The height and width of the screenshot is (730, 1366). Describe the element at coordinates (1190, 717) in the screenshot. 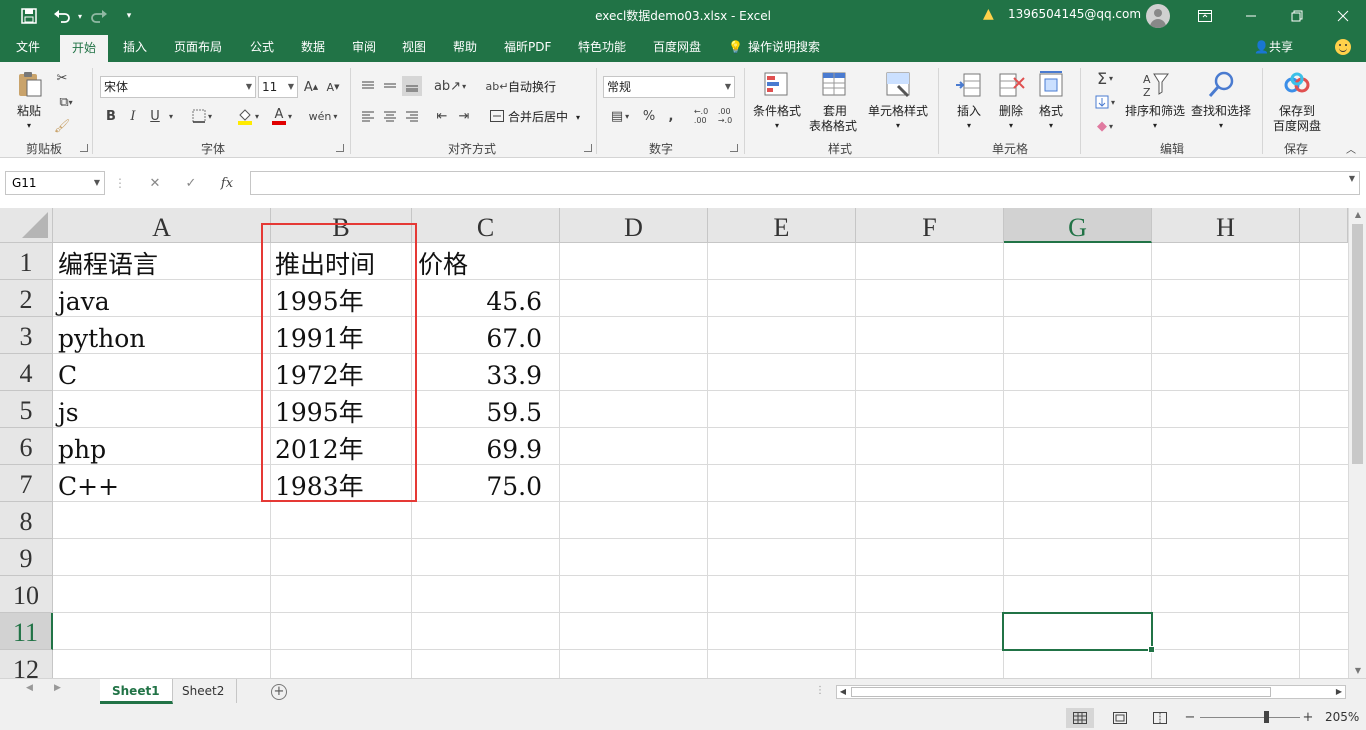

I see `zoom-out-icon: −` at that location.